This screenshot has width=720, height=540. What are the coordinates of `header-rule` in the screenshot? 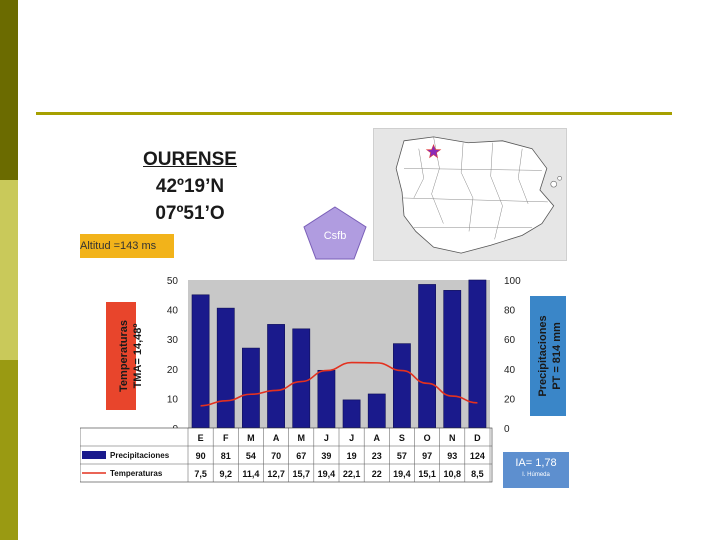 It's located at (354, 113).